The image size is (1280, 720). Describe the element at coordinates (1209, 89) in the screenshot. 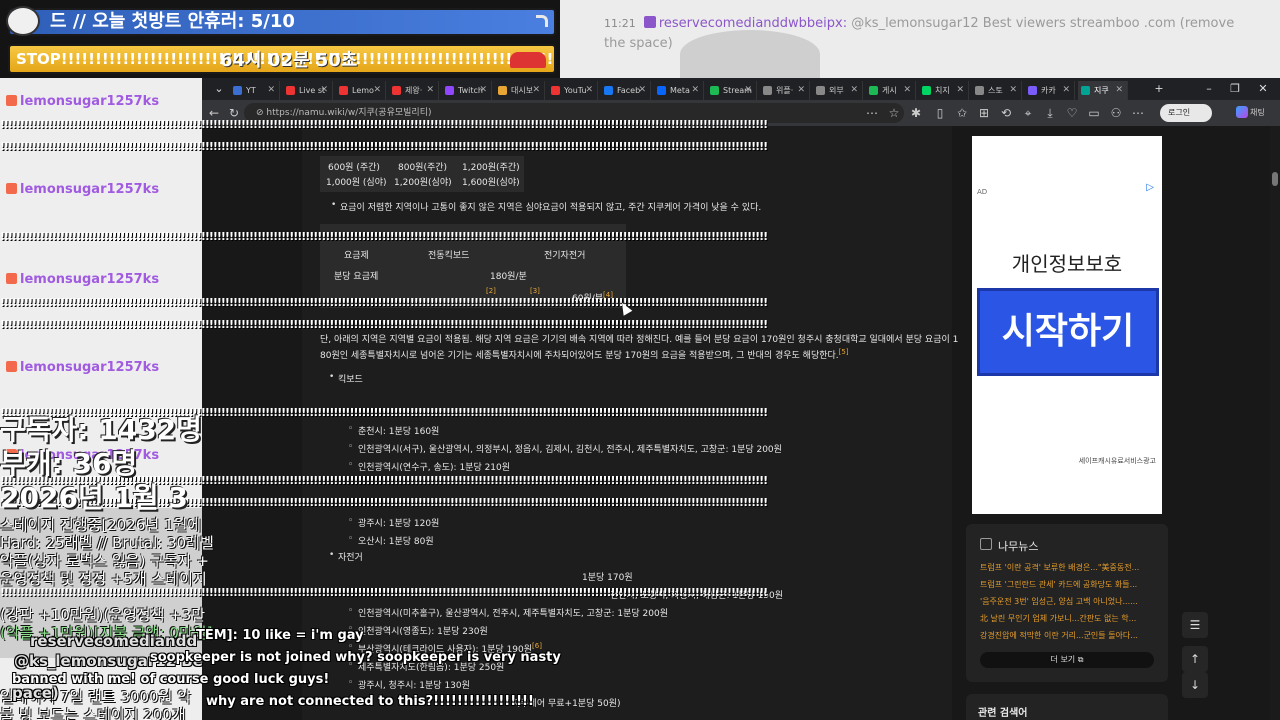

I see `minimize-button: –` at that location.